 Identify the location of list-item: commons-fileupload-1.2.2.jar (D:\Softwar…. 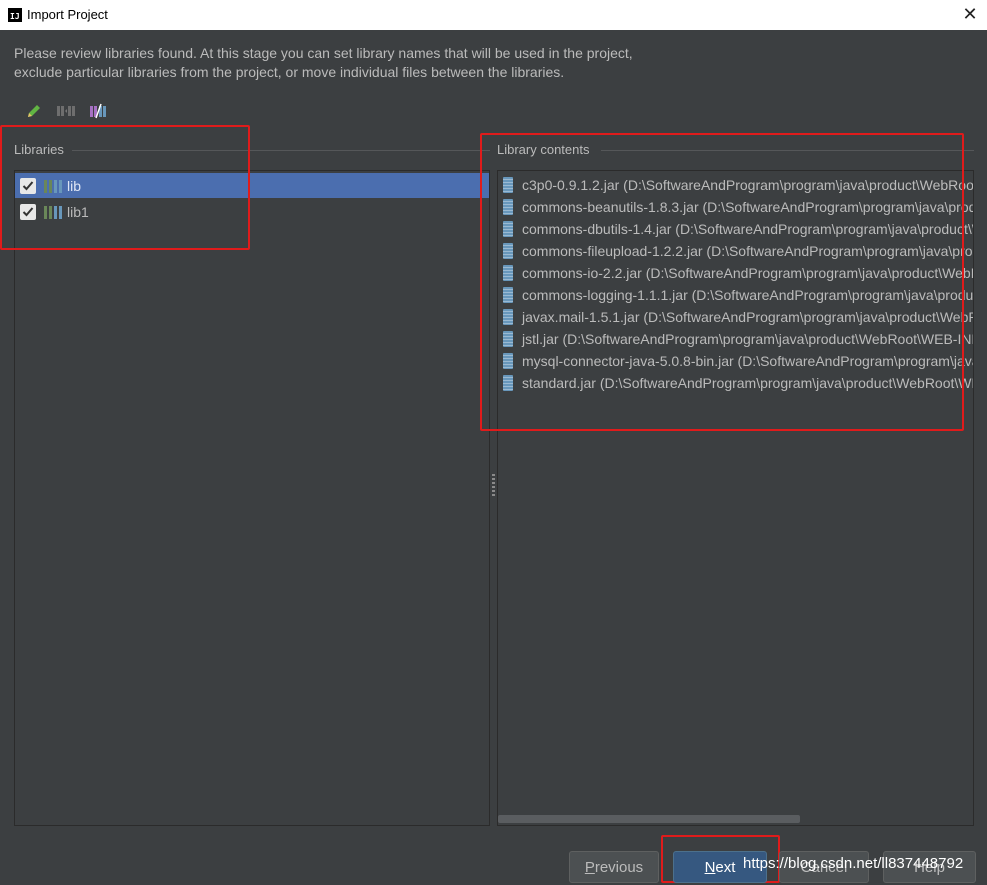
(738, 251).